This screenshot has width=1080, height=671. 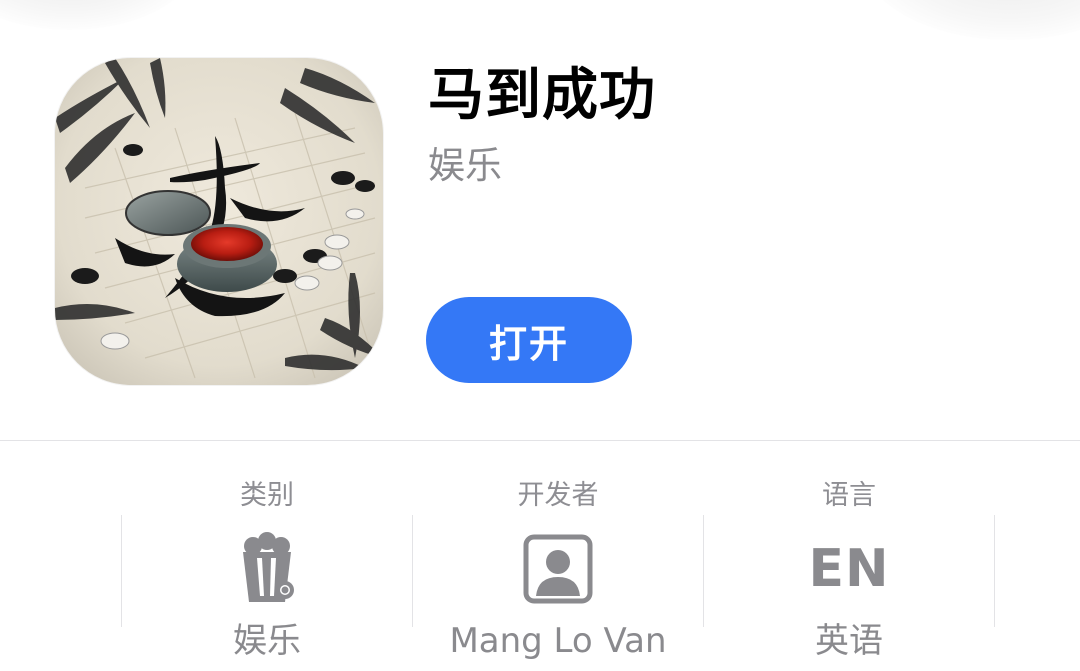 I want to click on section-divider, so click(x=540, y=440).